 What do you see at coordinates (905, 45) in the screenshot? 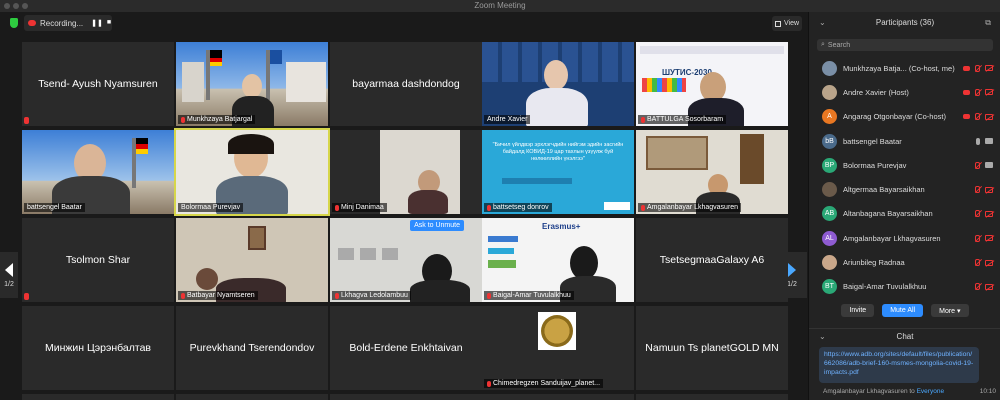
I see `participant-search-input: ⌕ Search` at bounding box center [905, 45].